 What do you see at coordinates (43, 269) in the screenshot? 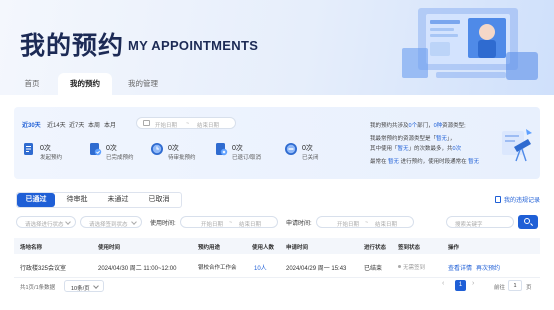
I see `cell-venue: 行政楼325会议室` at bounding box center [43, 269].